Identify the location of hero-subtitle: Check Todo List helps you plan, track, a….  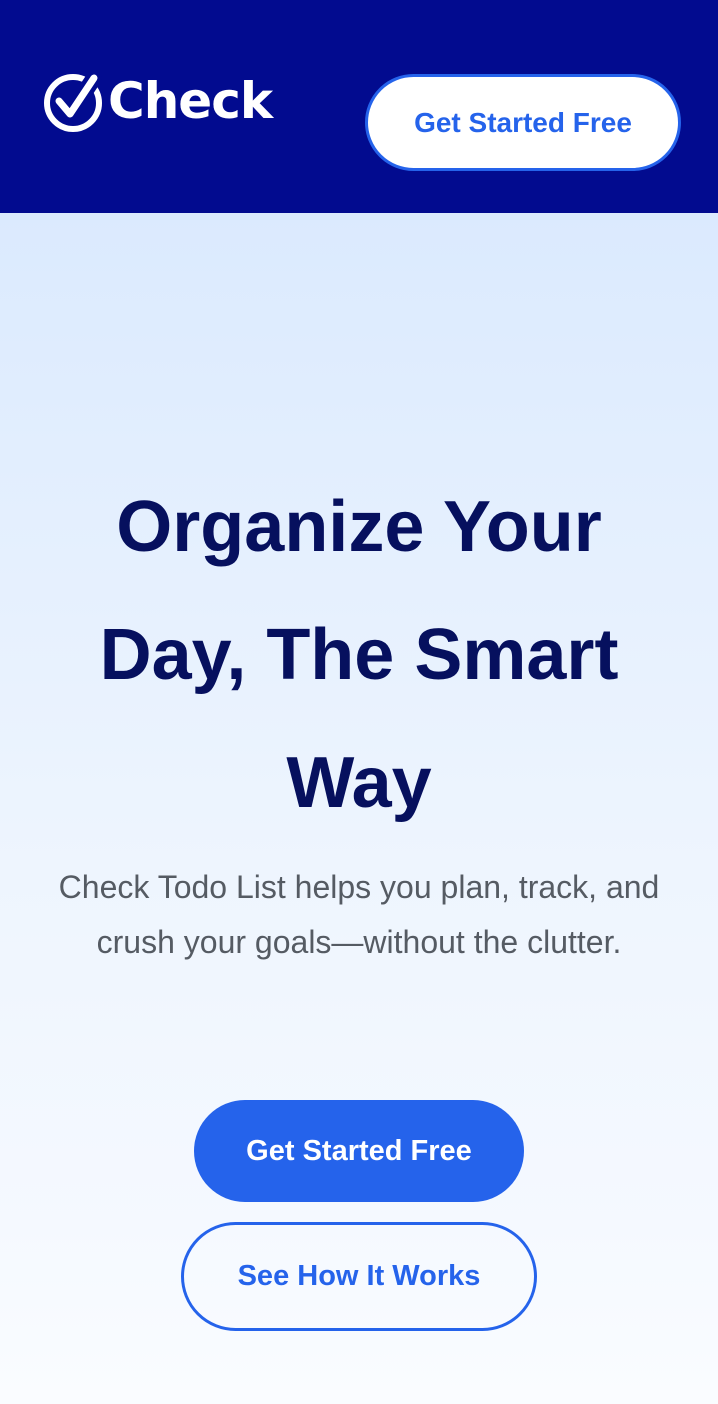
(359, 914).